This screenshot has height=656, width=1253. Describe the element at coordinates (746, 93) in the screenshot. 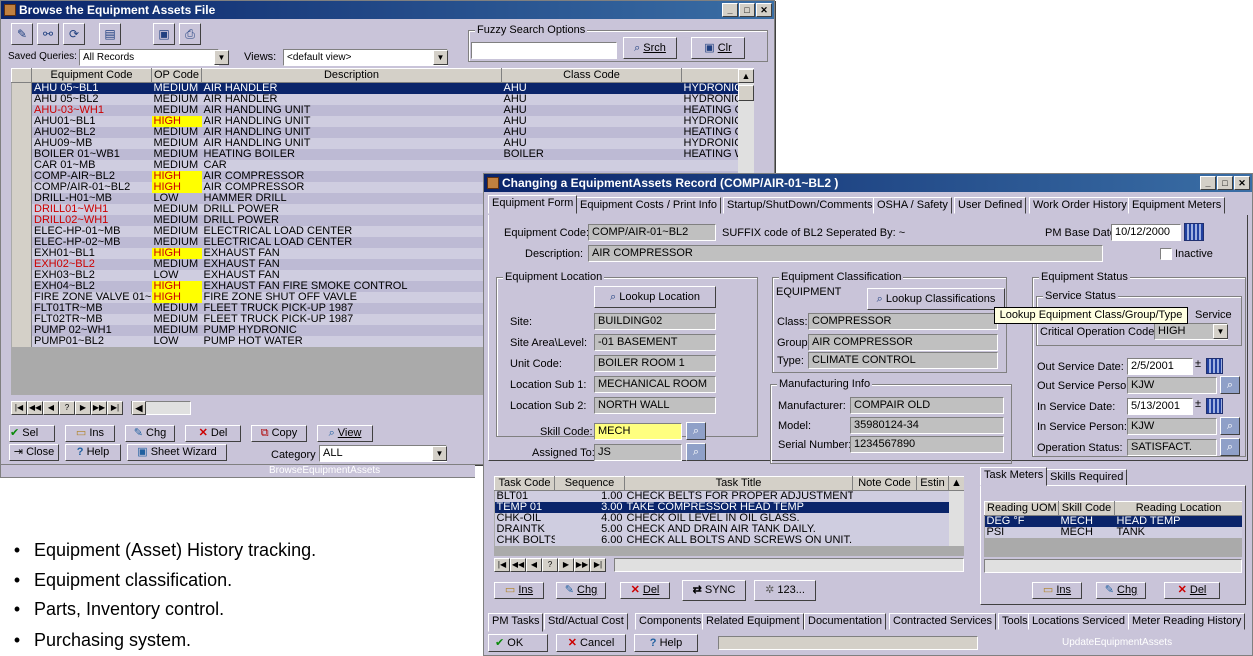

I see `scroll-thumb` at that location.